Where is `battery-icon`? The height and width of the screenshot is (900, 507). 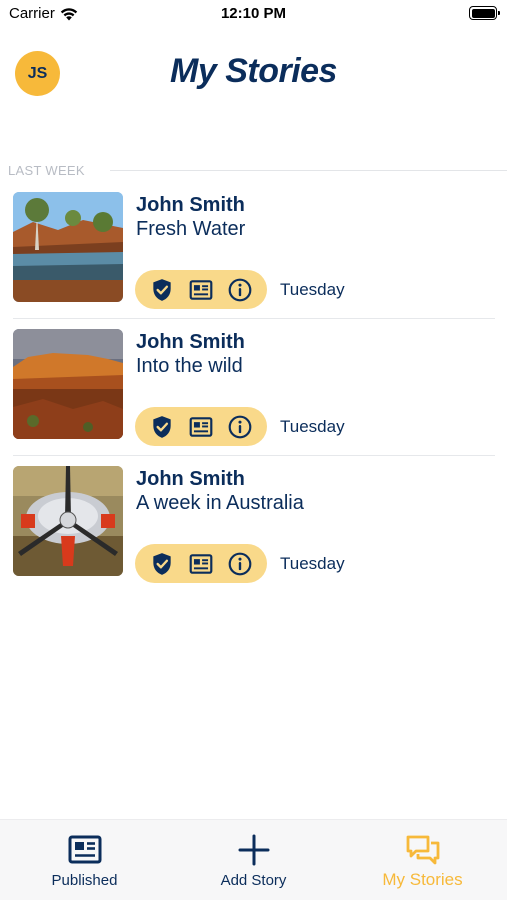 battery-icon is located at coordinates (484, 13).